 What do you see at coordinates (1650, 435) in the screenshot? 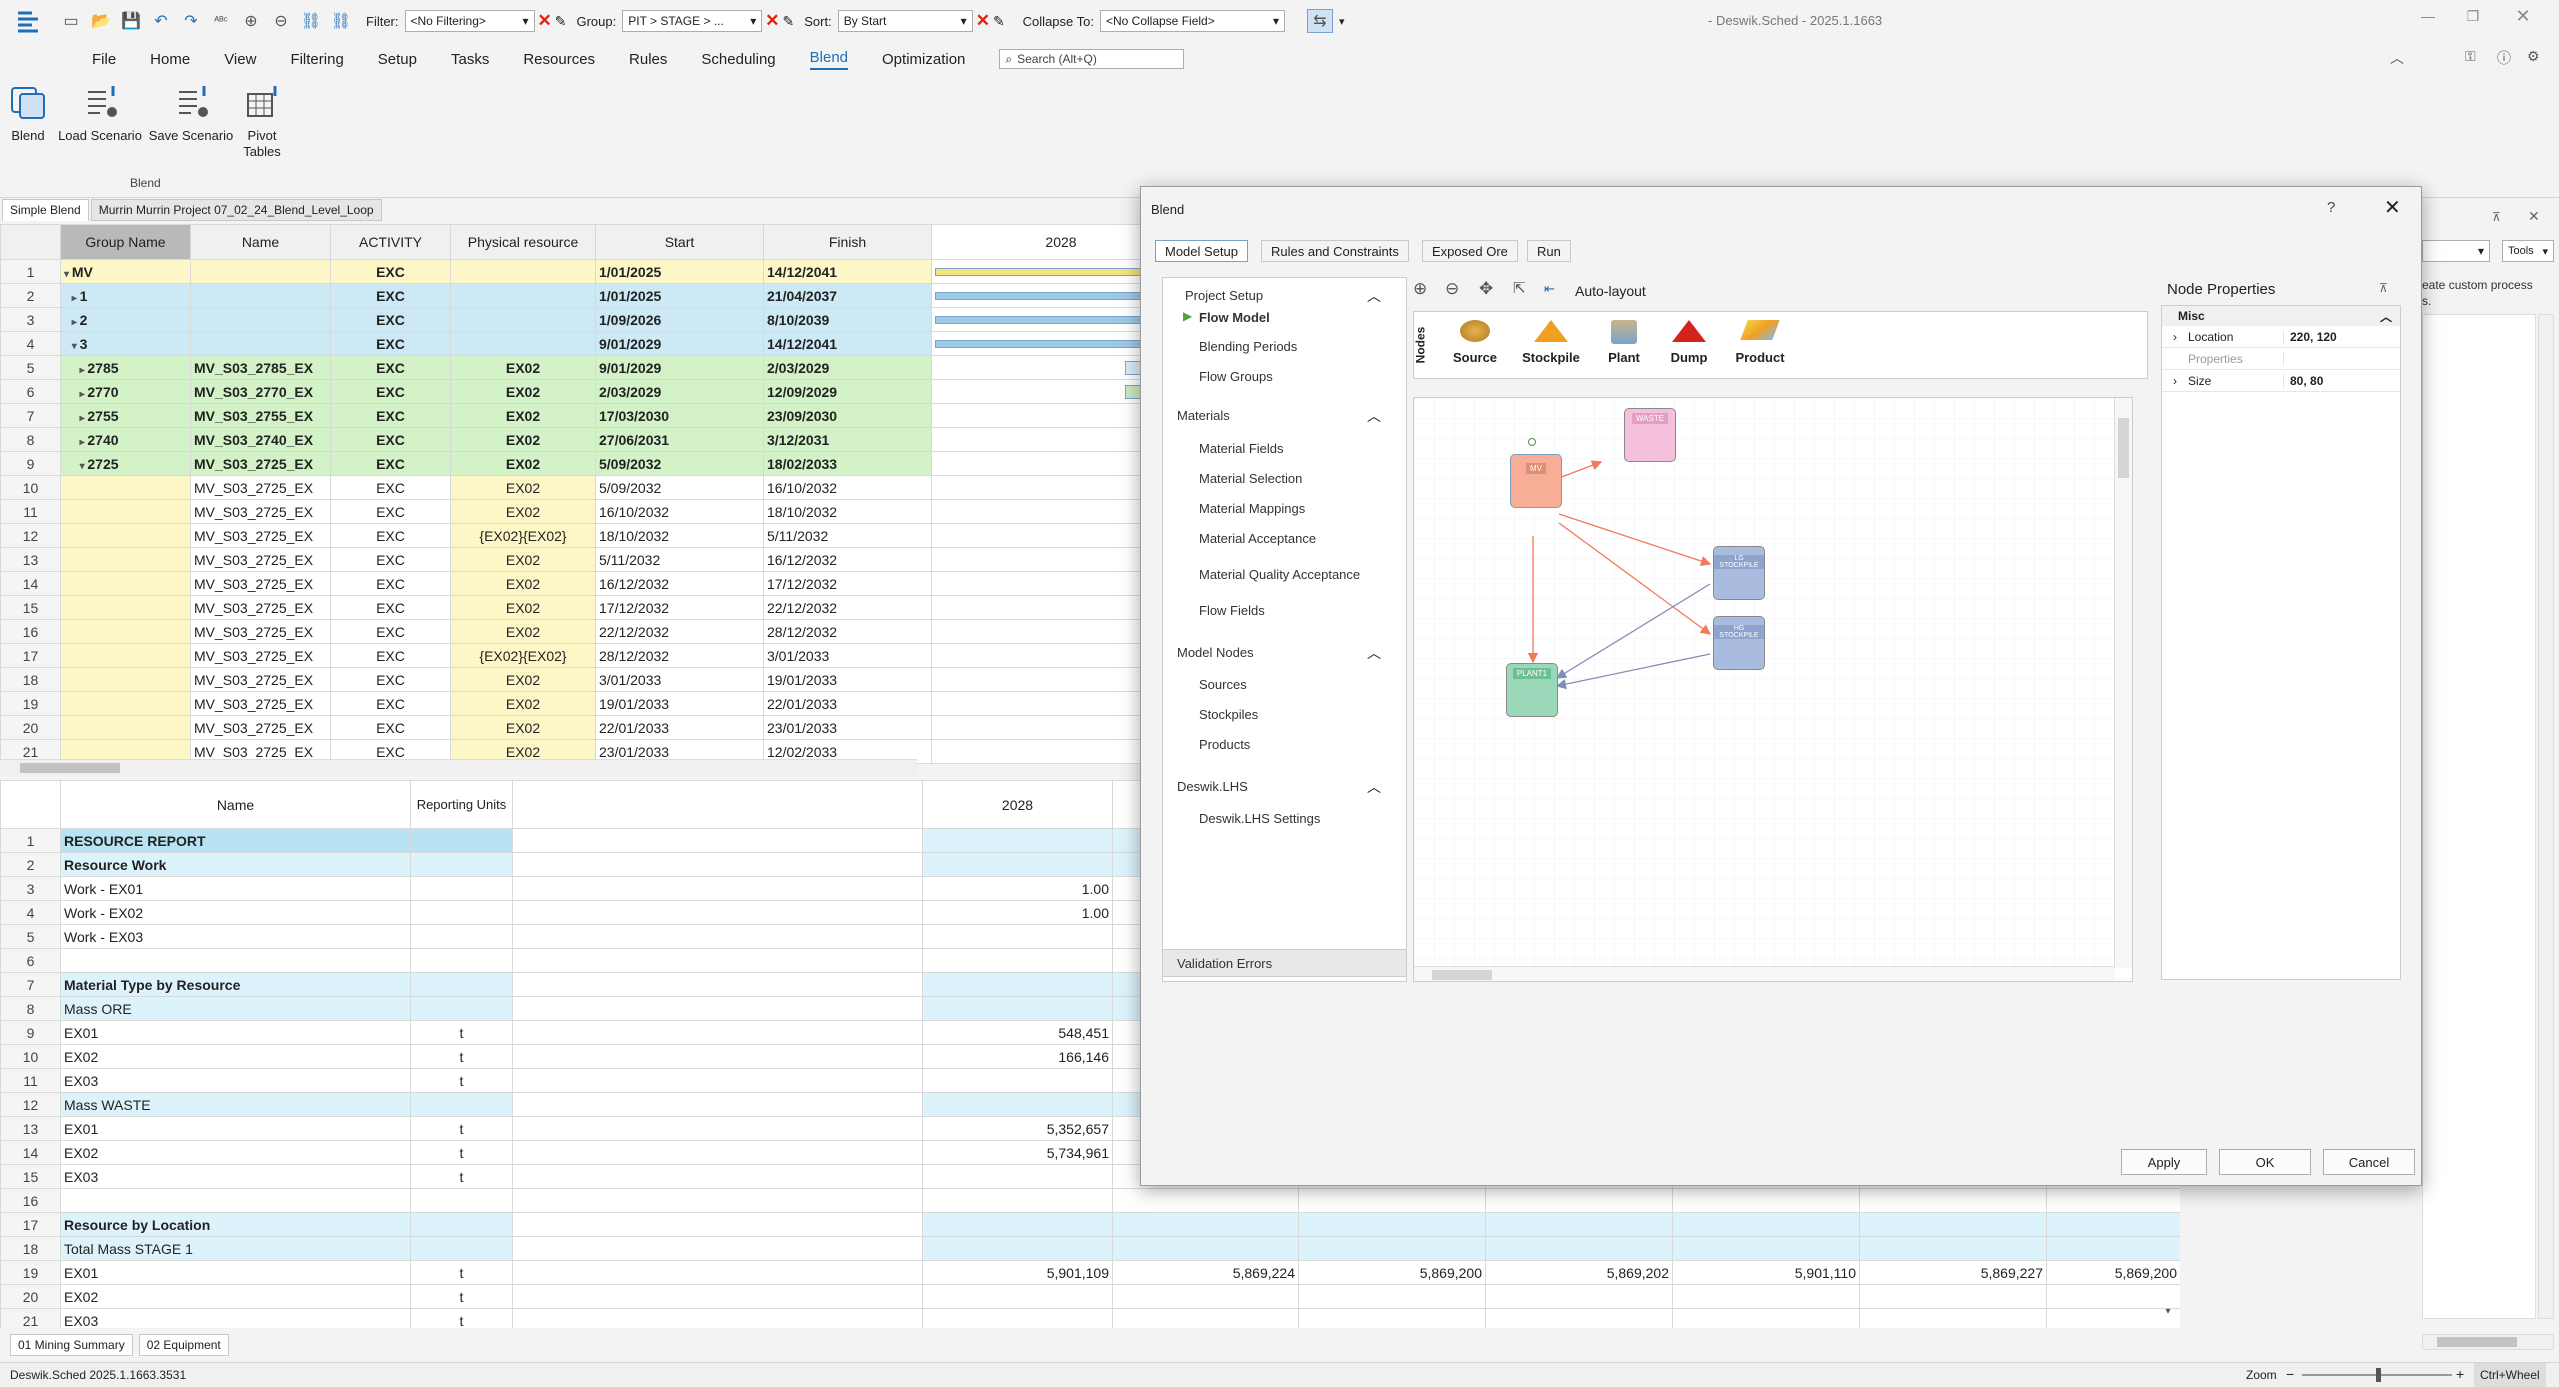
I see `node-waste: WASTE` at bounding box center [1650, 435].